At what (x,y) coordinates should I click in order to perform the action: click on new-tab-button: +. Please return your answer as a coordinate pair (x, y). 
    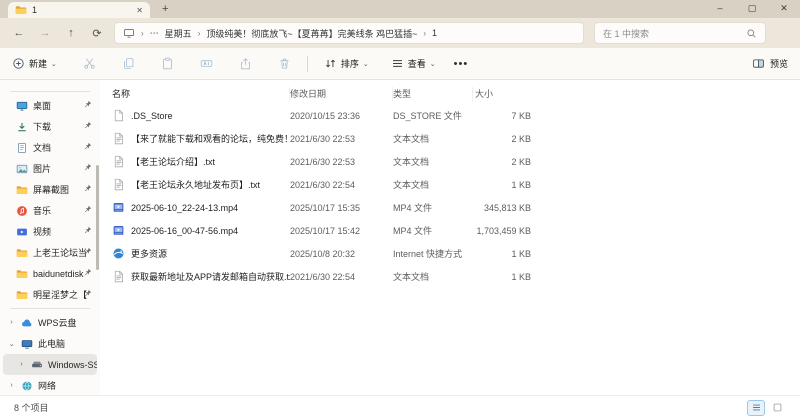
    Looking at the image, I should click on (165, 9).